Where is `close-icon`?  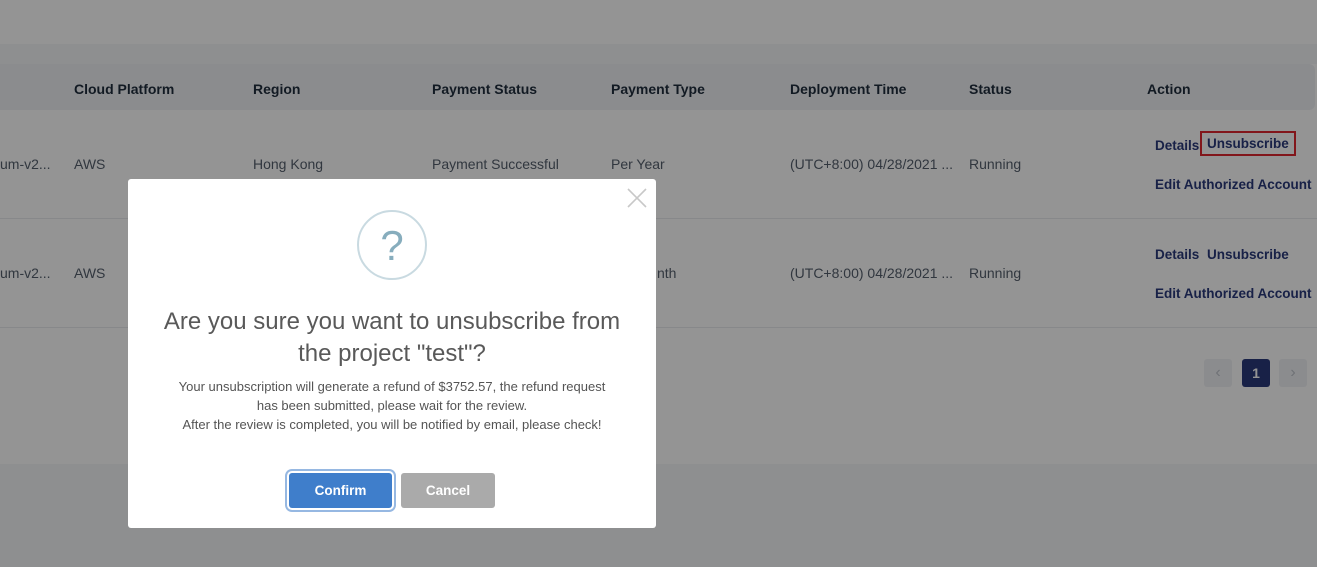
close-icon is located at coordinates (637, 198).